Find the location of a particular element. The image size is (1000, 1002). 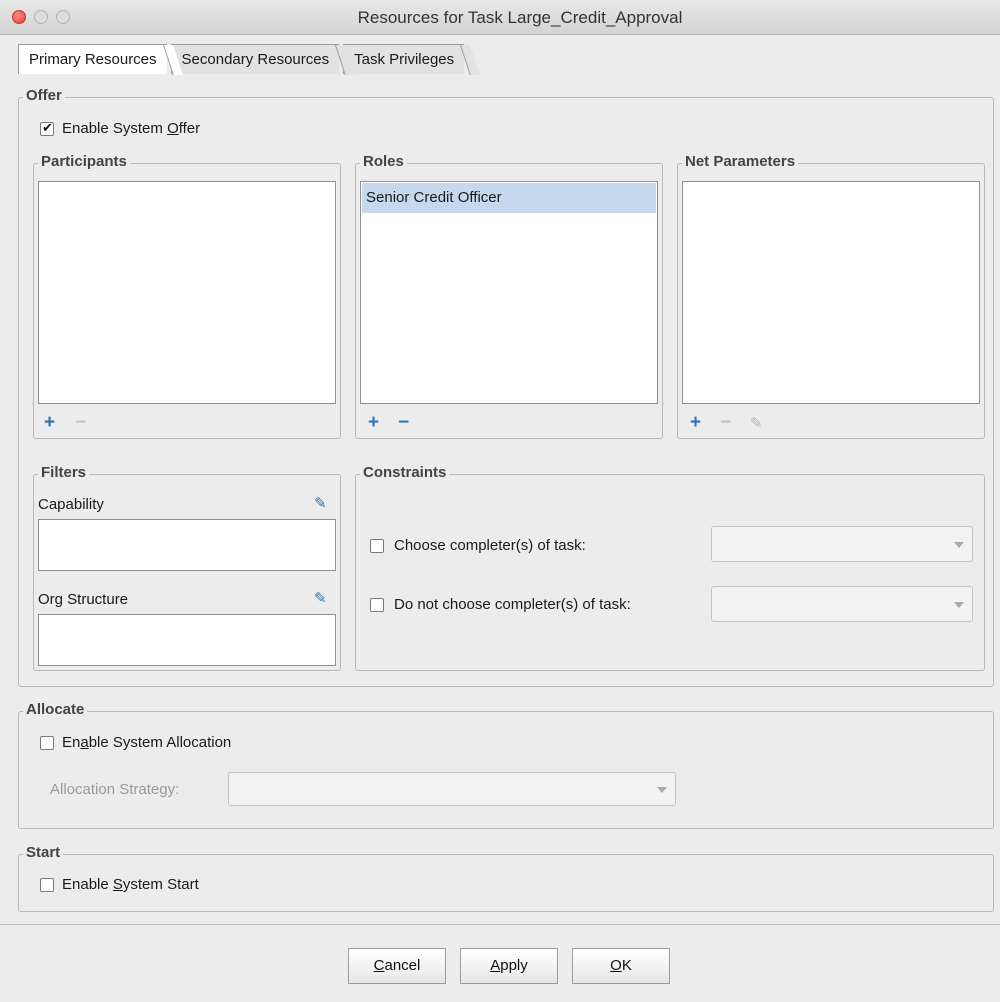

roles-list: Senior Credit Officer is located at coordinates (509, 292).